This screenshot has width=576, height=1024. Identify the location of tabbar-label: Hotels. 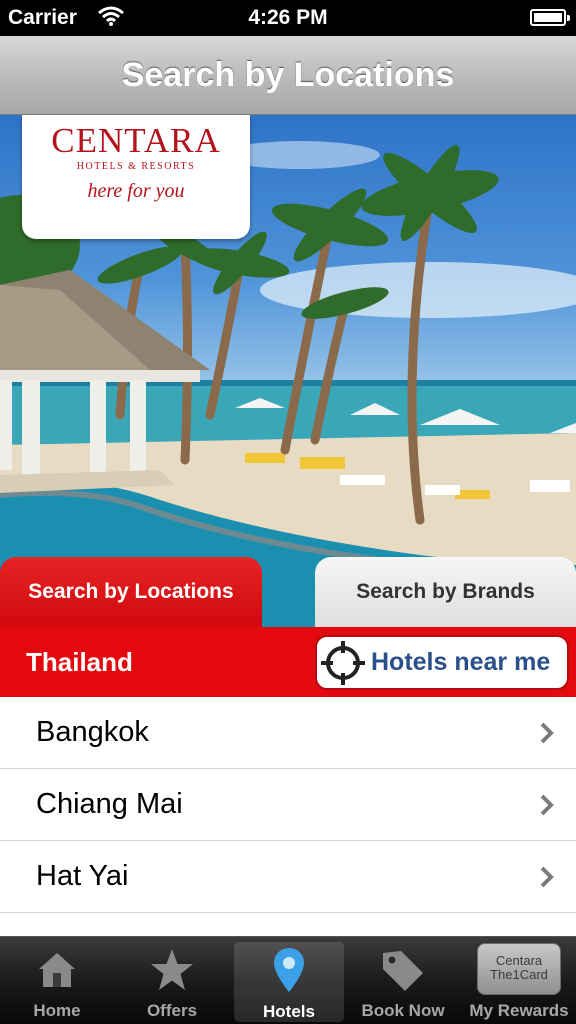
(289, 1011).